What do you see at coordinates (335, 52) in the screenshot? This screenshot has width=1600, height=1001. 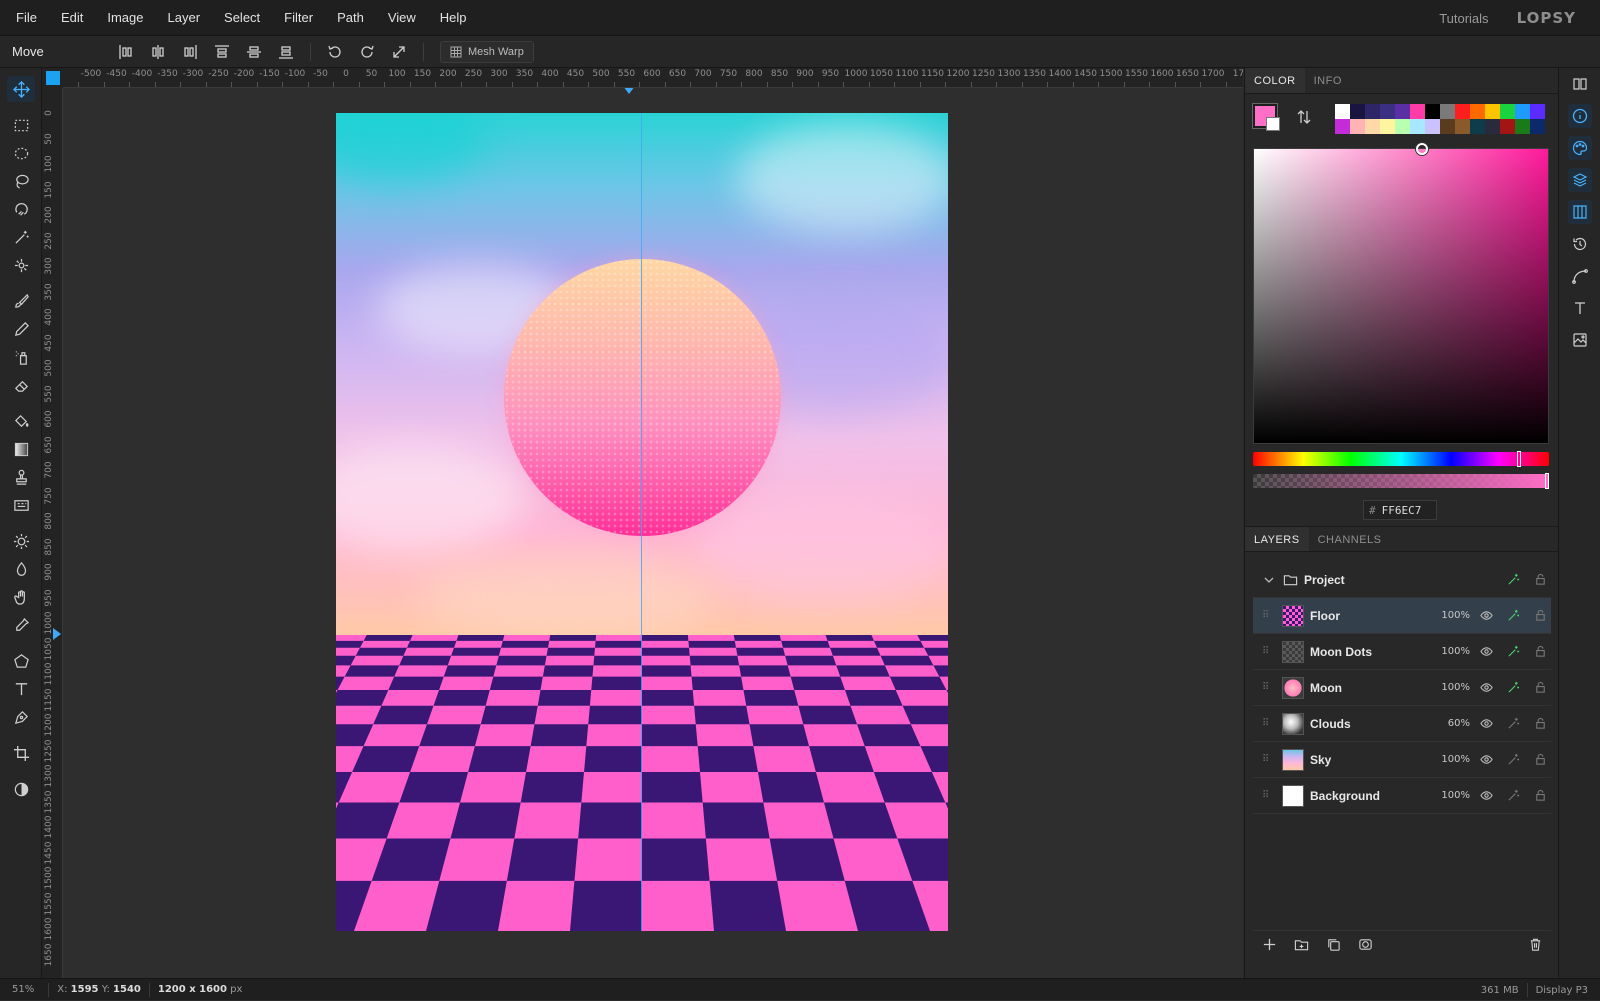 I see `rotate-left-icon` at bounding box center [335, 52].